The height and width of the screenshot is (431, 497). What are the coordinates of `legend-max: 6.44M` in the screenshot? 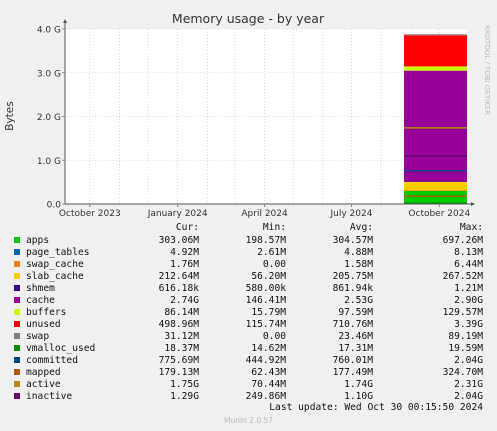 It's located at (468, 264).